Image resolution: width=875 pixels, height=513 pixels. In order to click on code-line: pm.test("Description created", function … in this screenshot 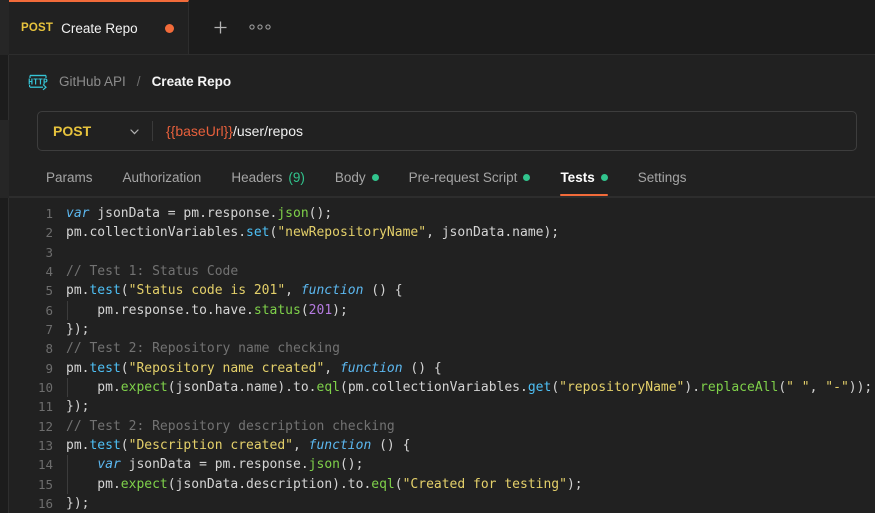, I will do `click(470, 445)`.